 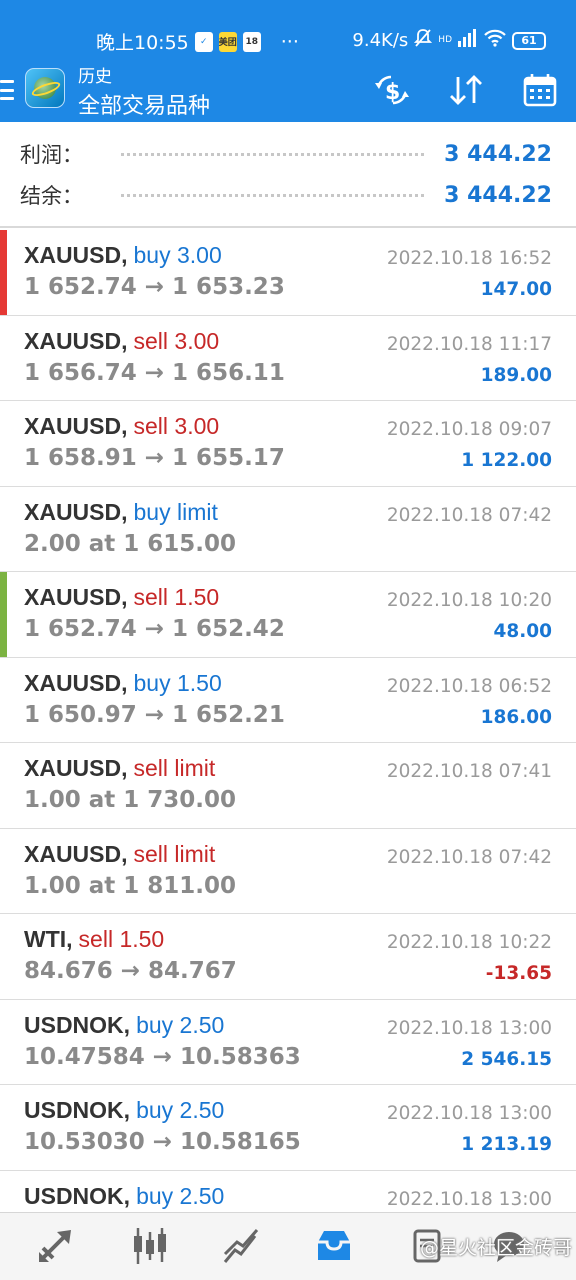 I want to click on battery-indicator: 61, so click(x=529, y=40).